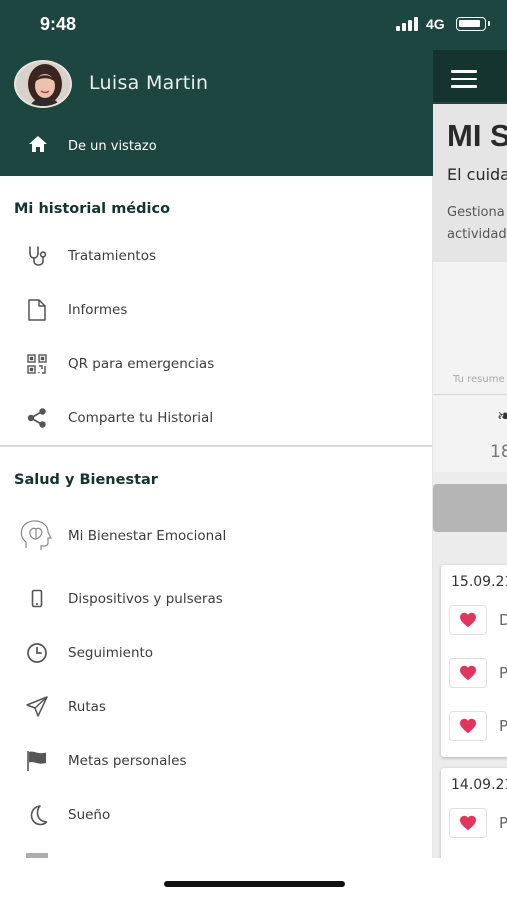 Image resolution: width=507 pixels, height=900 pixels. Describe the element at coordinates (503, 620) in the screenshot. I see `card-entry: D` at that location.